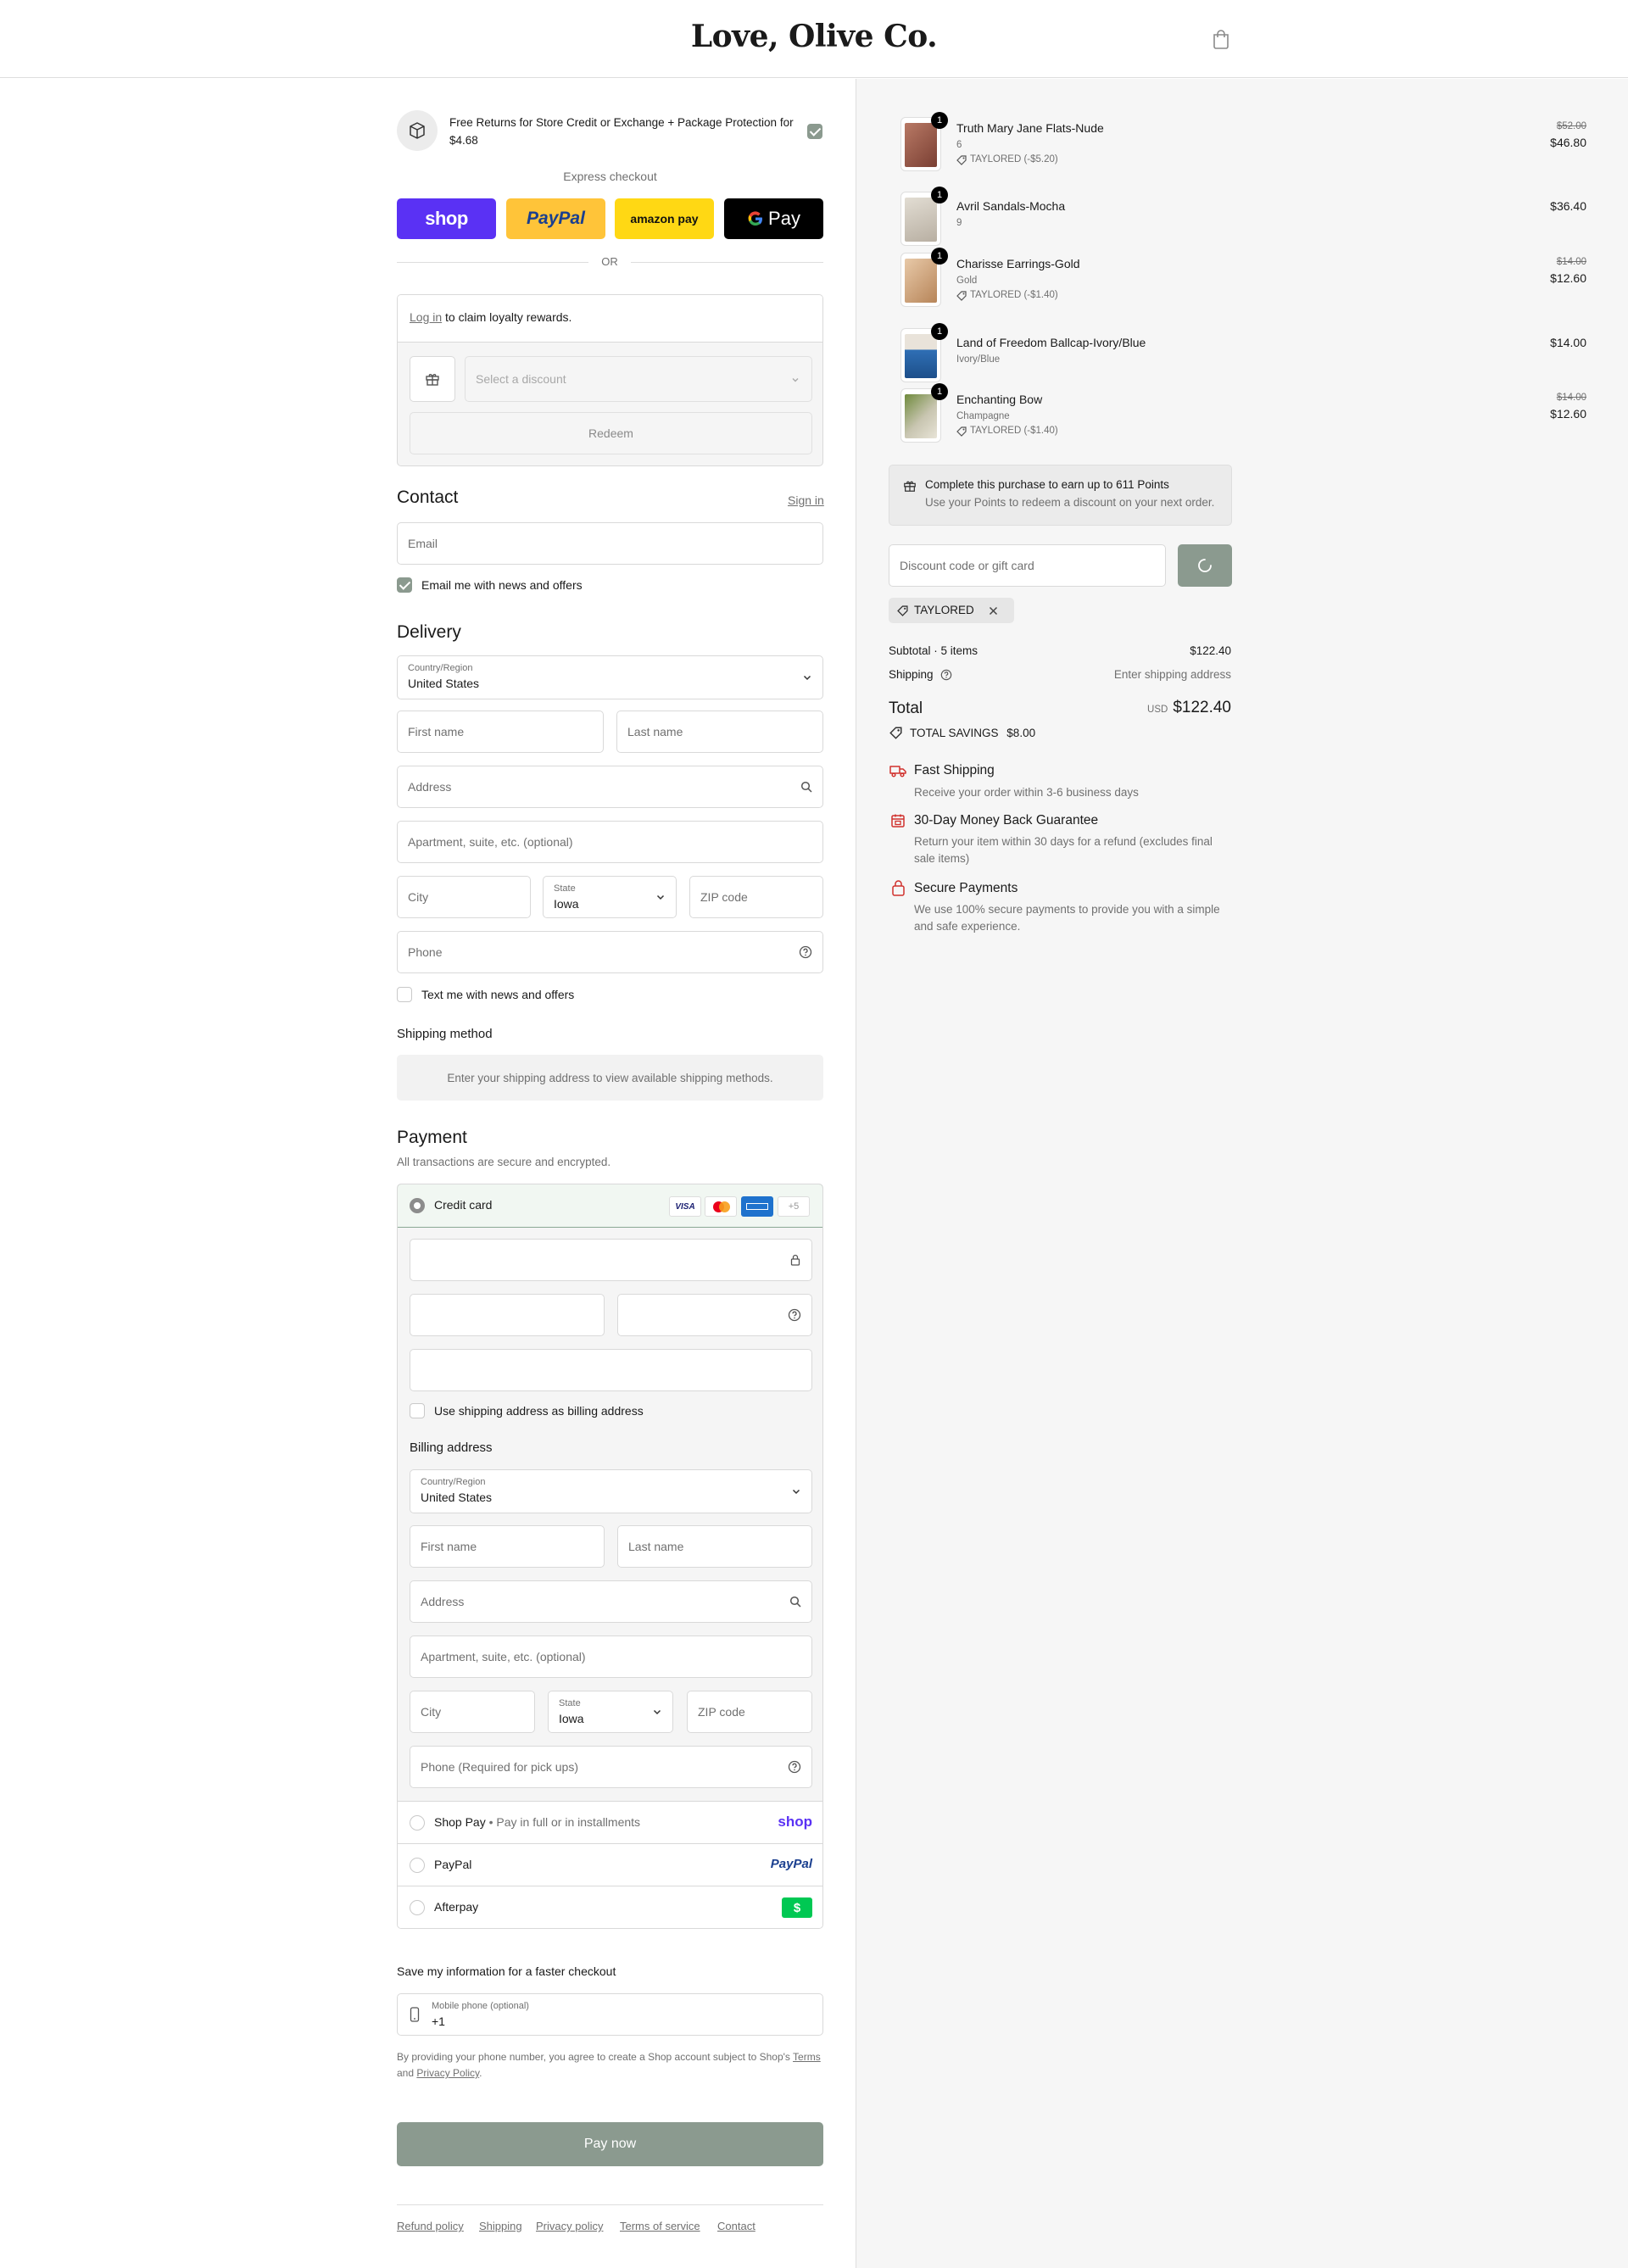  Describe the element at coordinates (954, 770) in the screenshot. I see `benefit-title: Fast Shipping` at that location.